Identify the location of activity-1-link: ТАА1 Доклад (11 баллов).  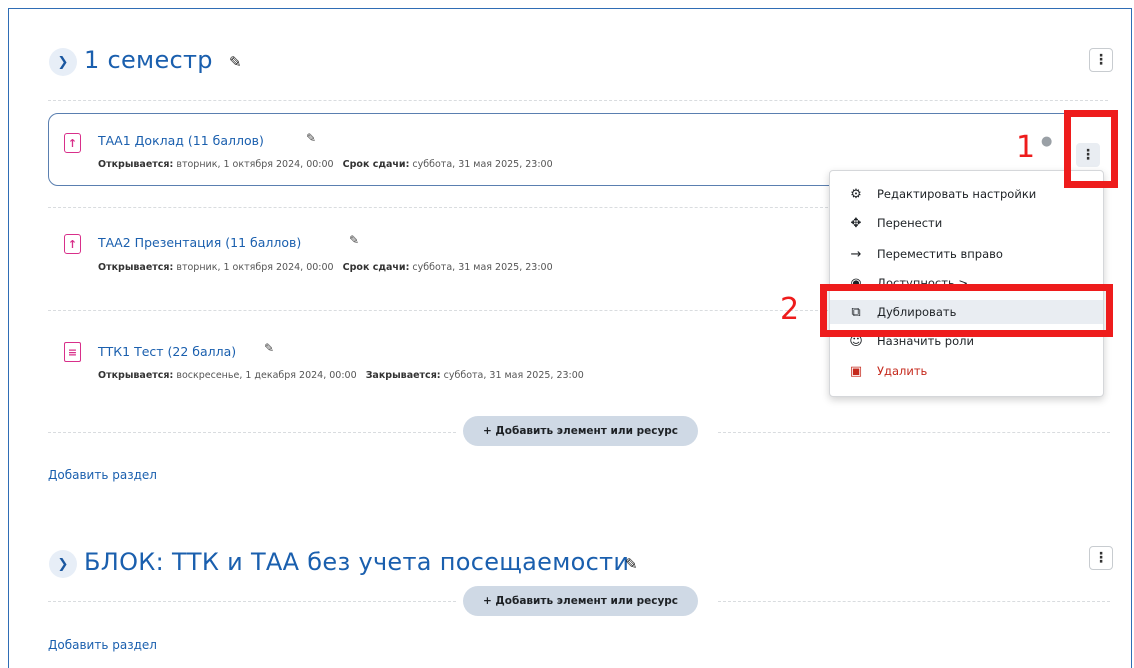
(181, 140).